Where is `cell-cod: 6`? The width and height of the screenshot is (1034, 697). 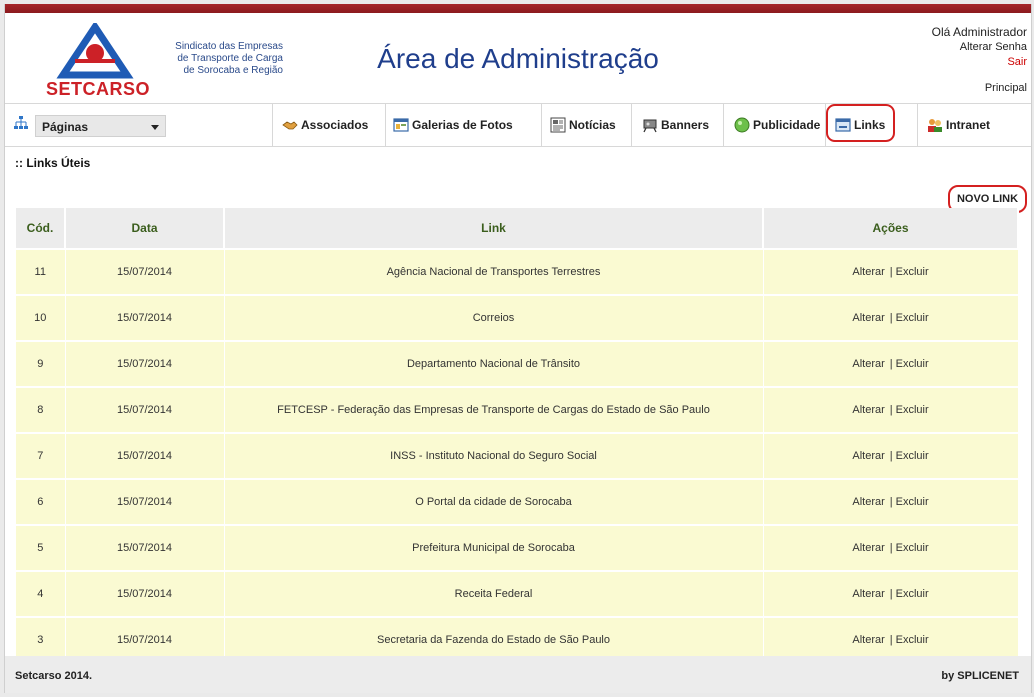 cell-cod: 6 is located at coordinates (41, 501).